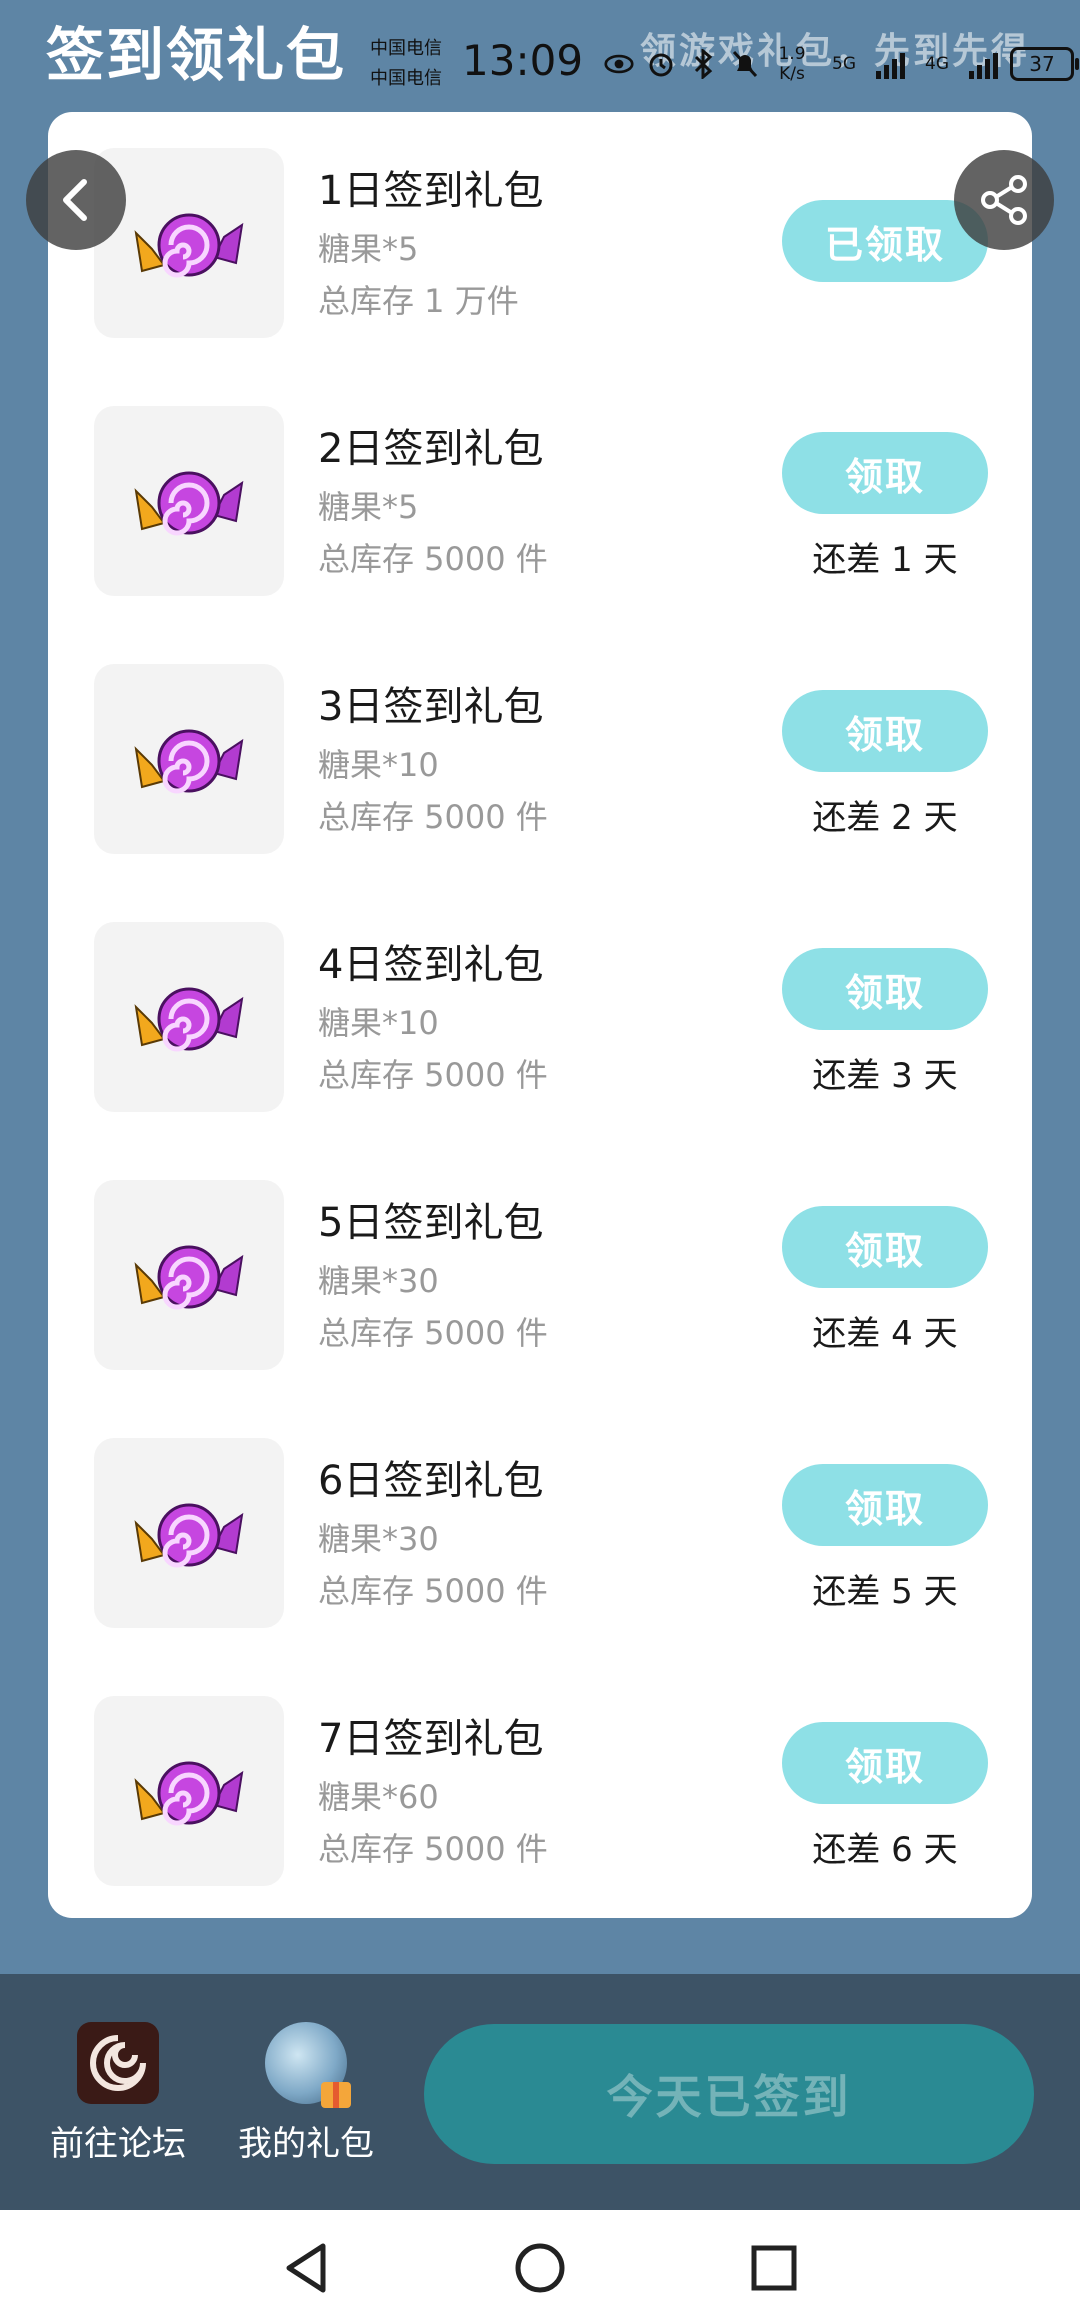 The image size is (1080, 2324). I want to click on page-title: 签到领礼包, so click(196, 55).